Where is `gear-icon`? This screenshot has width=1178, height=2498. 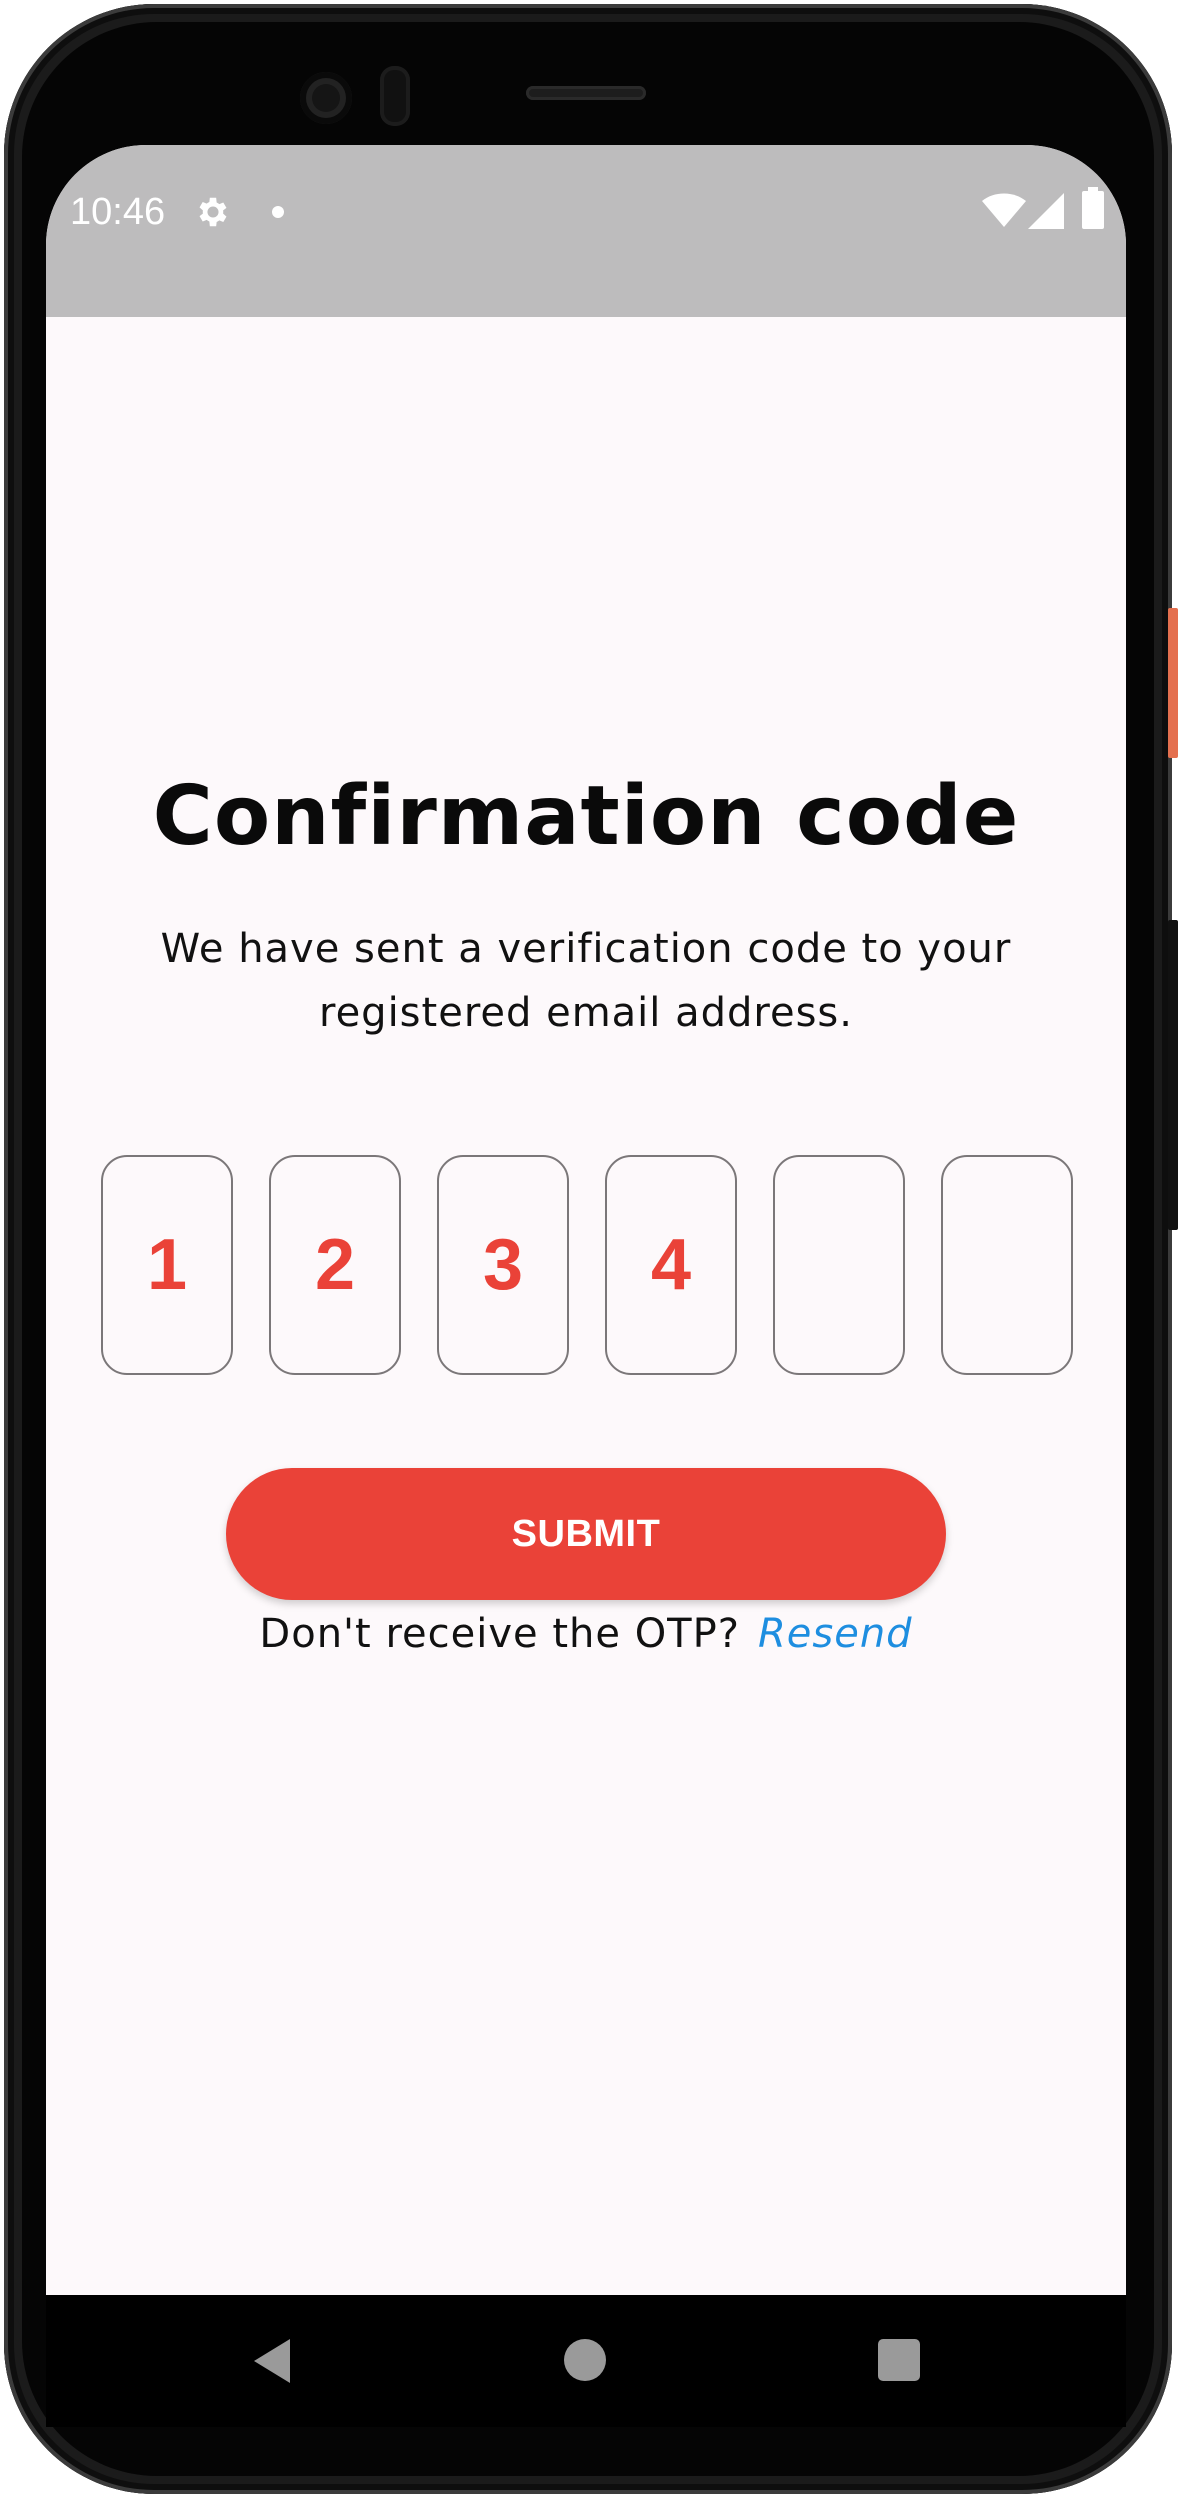 gear-icon is located at coordinates (213, 212).